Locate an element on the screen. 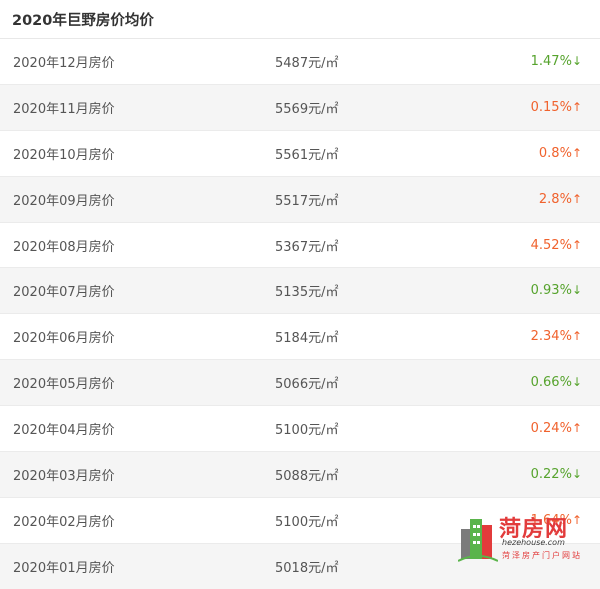 This screenshot has height=589, width=600. change-percent: 2.34% is located at coordinates (551, 337).